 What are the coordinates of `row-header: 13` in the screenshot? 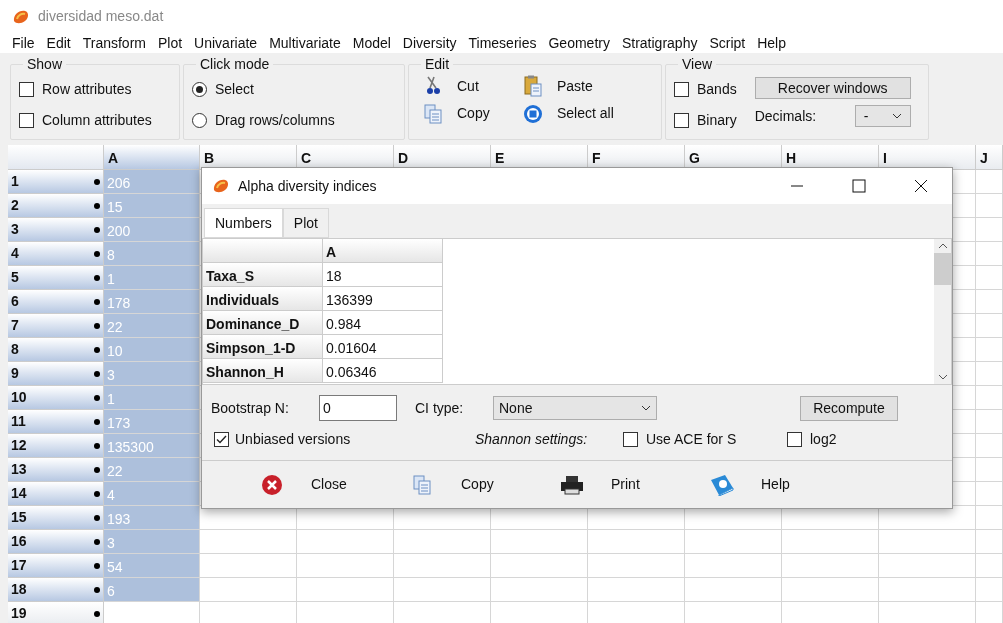 It's located at (56, 470).